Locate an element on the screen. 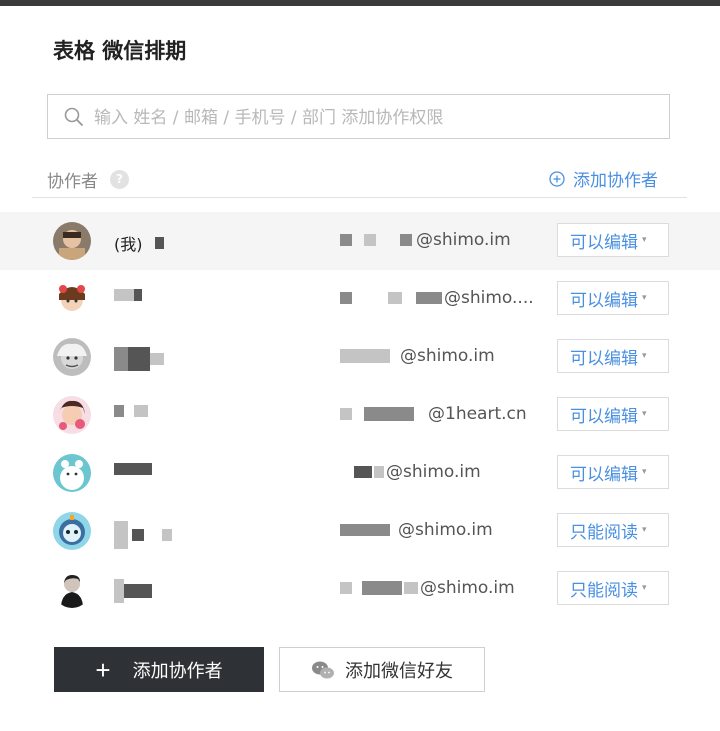 Image resolution: width=720 pixels, height=731 pixels. question-icon: ? is located at coordinates (119, 179).